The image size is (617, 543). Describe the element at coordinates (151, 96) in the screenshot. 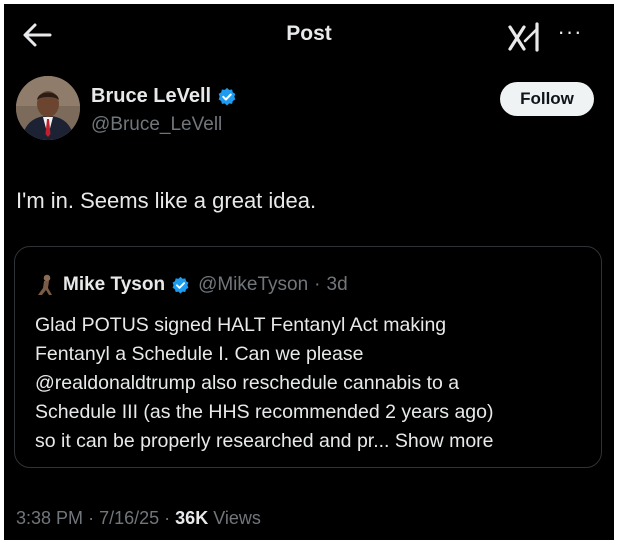

I see `author-name-text: Bruce LeVell` at that location.